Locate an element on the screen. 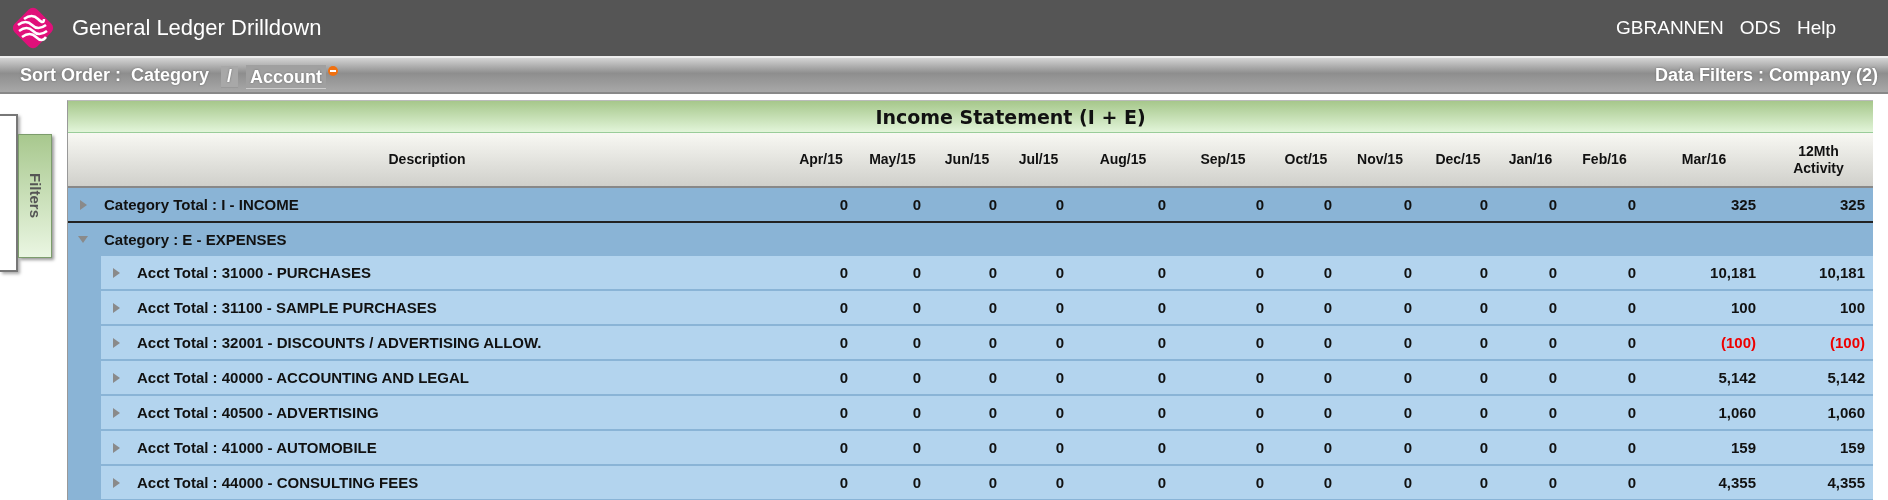 This screenshot has width=1888, height=500. column-header: Sep/15 is located at coordinates (1223, 159).